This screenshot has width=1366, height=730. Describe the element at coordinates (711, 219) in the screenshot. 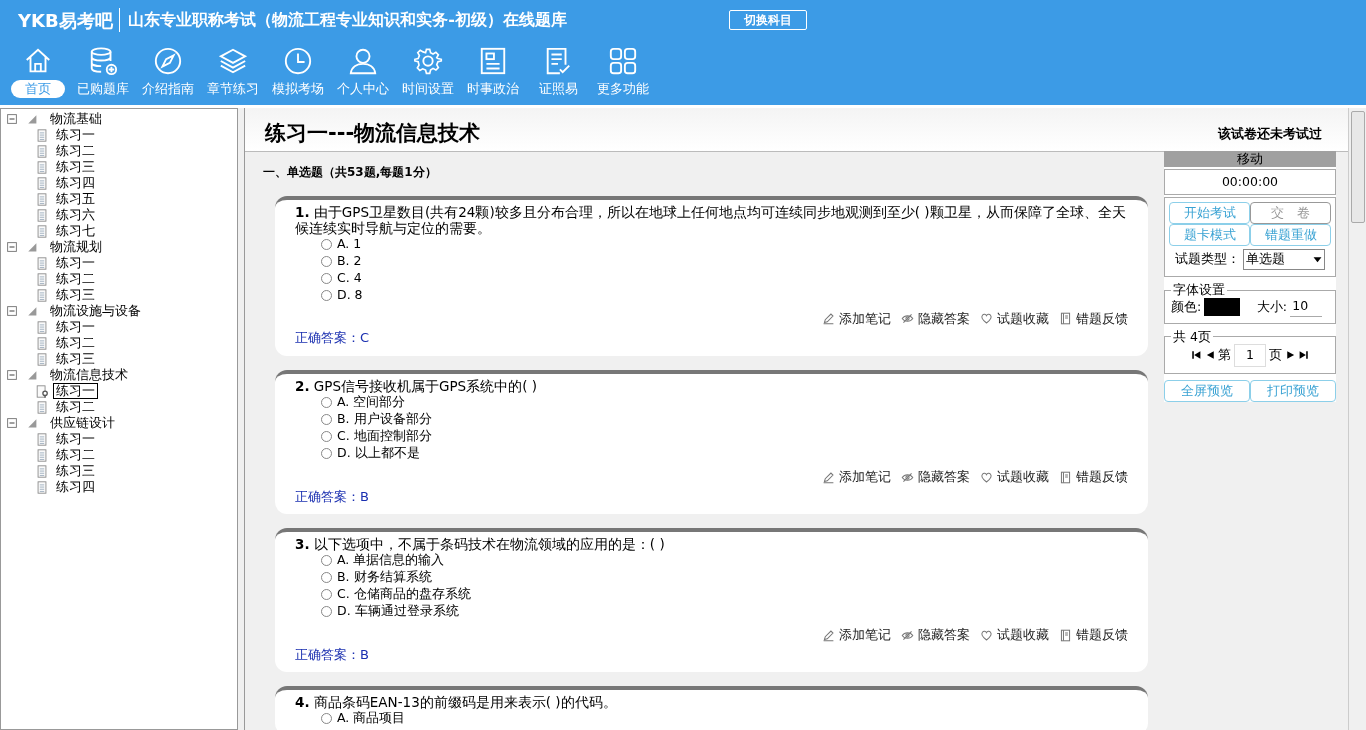

I see `question-text: 1. 由于GPS卫星数目(共有24颗)较多且分布合理，所以在地球上任何地点均可连续同步地观测到至少( )颗卫星，从而保障了全球、全天候连续实时导航与定位的需要。` at that location.